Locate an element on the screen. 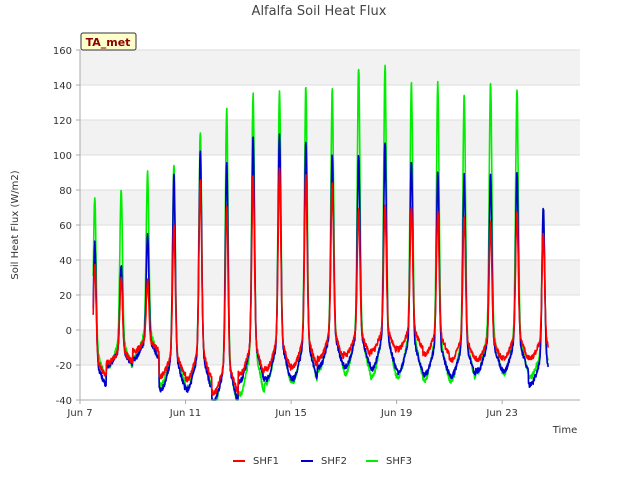 The image size is (640, 480). x-tick-label: Jun 15 is located at coordinates (290, 413).